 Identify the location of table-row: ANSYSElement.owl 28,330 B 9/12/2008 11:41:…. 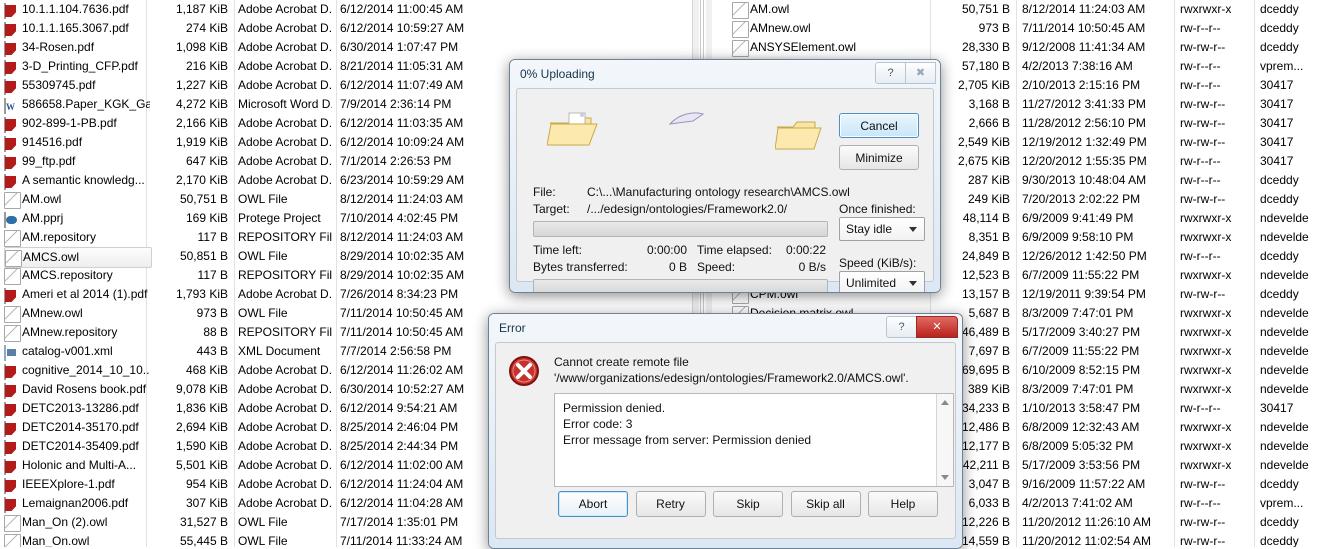
(1015, 47).